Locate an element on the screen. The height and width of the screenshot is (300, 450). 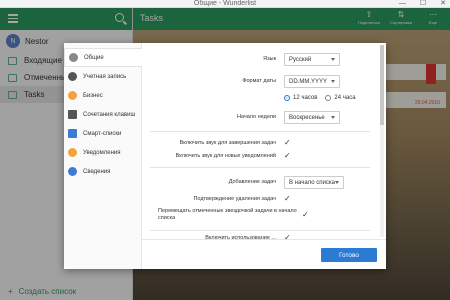
week-start-select: Воскресенье is located at coordinates (312, 117).